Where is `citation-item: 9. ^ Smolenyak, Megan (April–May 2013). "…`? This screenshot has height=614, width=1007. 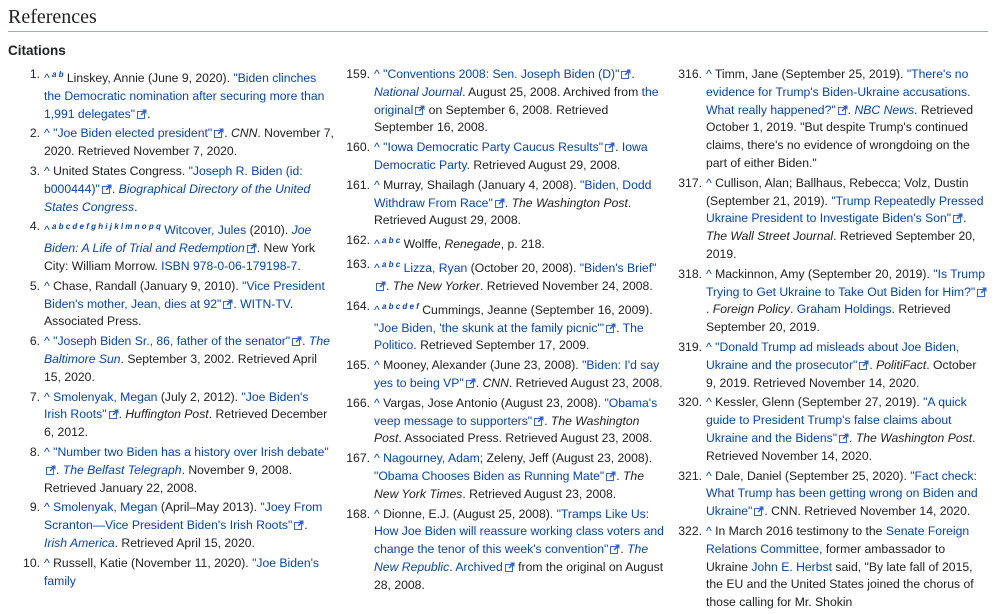
citation-item: 9. ^ Smolenyak, Megan (April–May 2013). "… is located at coordinates (182, 525).